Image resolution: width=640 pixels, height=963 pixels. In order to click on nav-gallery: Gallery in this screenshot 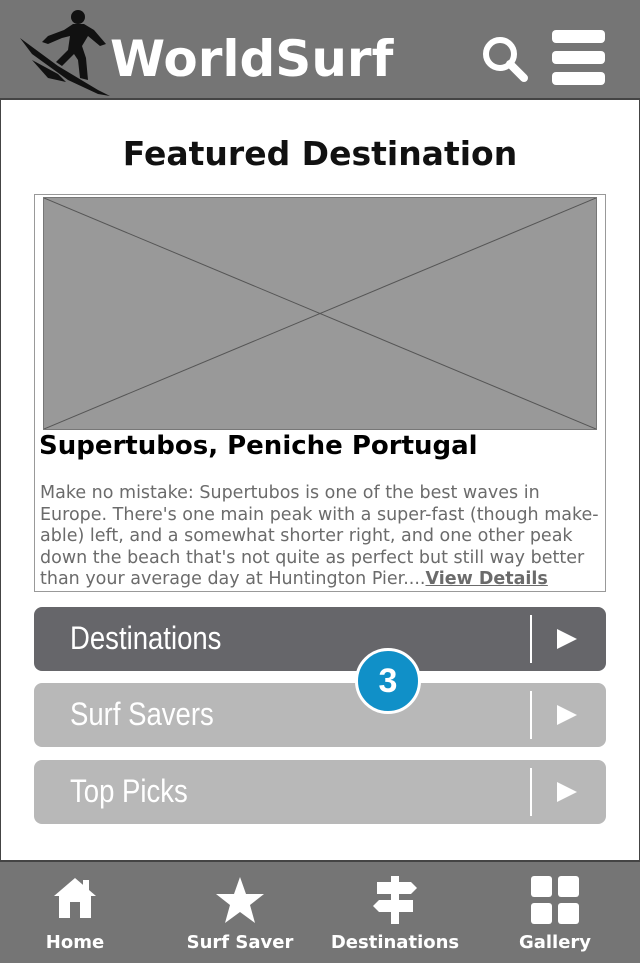, I will do `click(555, 912)`.